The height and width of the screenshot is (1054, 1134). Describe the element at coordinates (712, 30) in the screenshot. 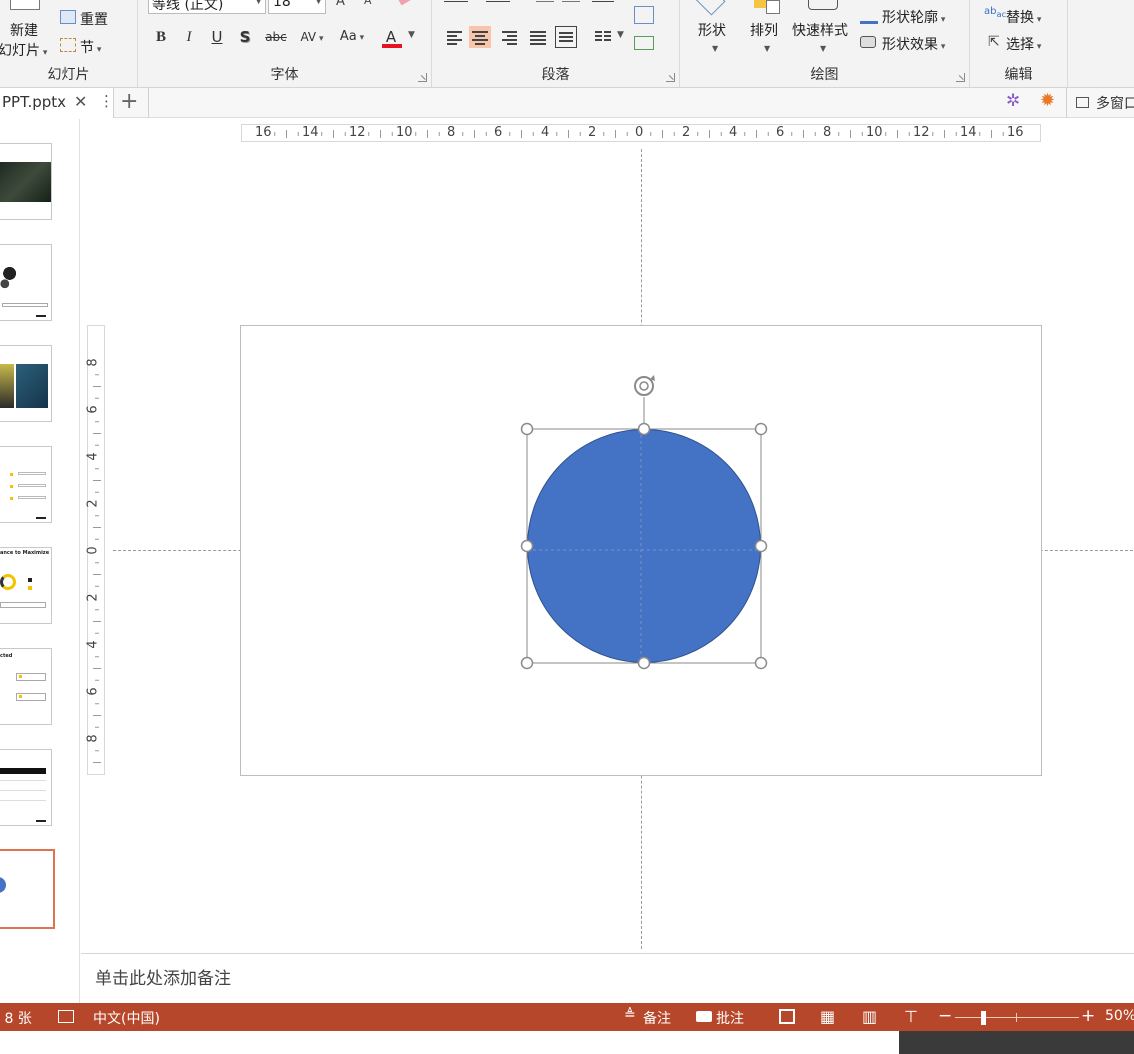

I see `shapes-button: 形状` at that location.